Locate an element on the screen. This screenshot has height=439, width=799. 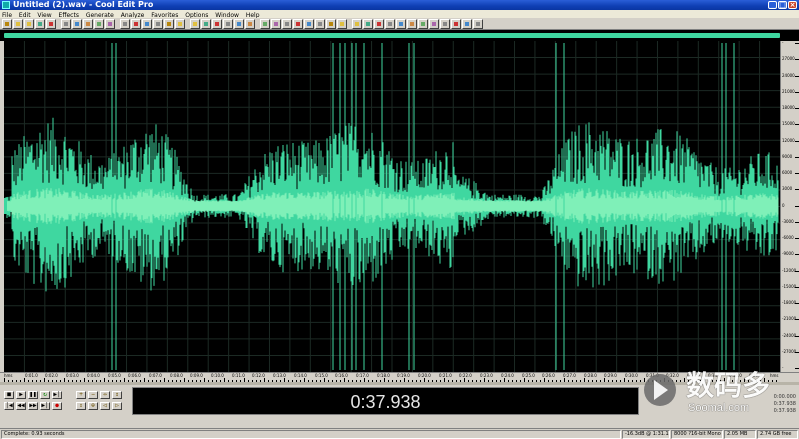
minimize-icon: _ is located at coordinates (772, 5).